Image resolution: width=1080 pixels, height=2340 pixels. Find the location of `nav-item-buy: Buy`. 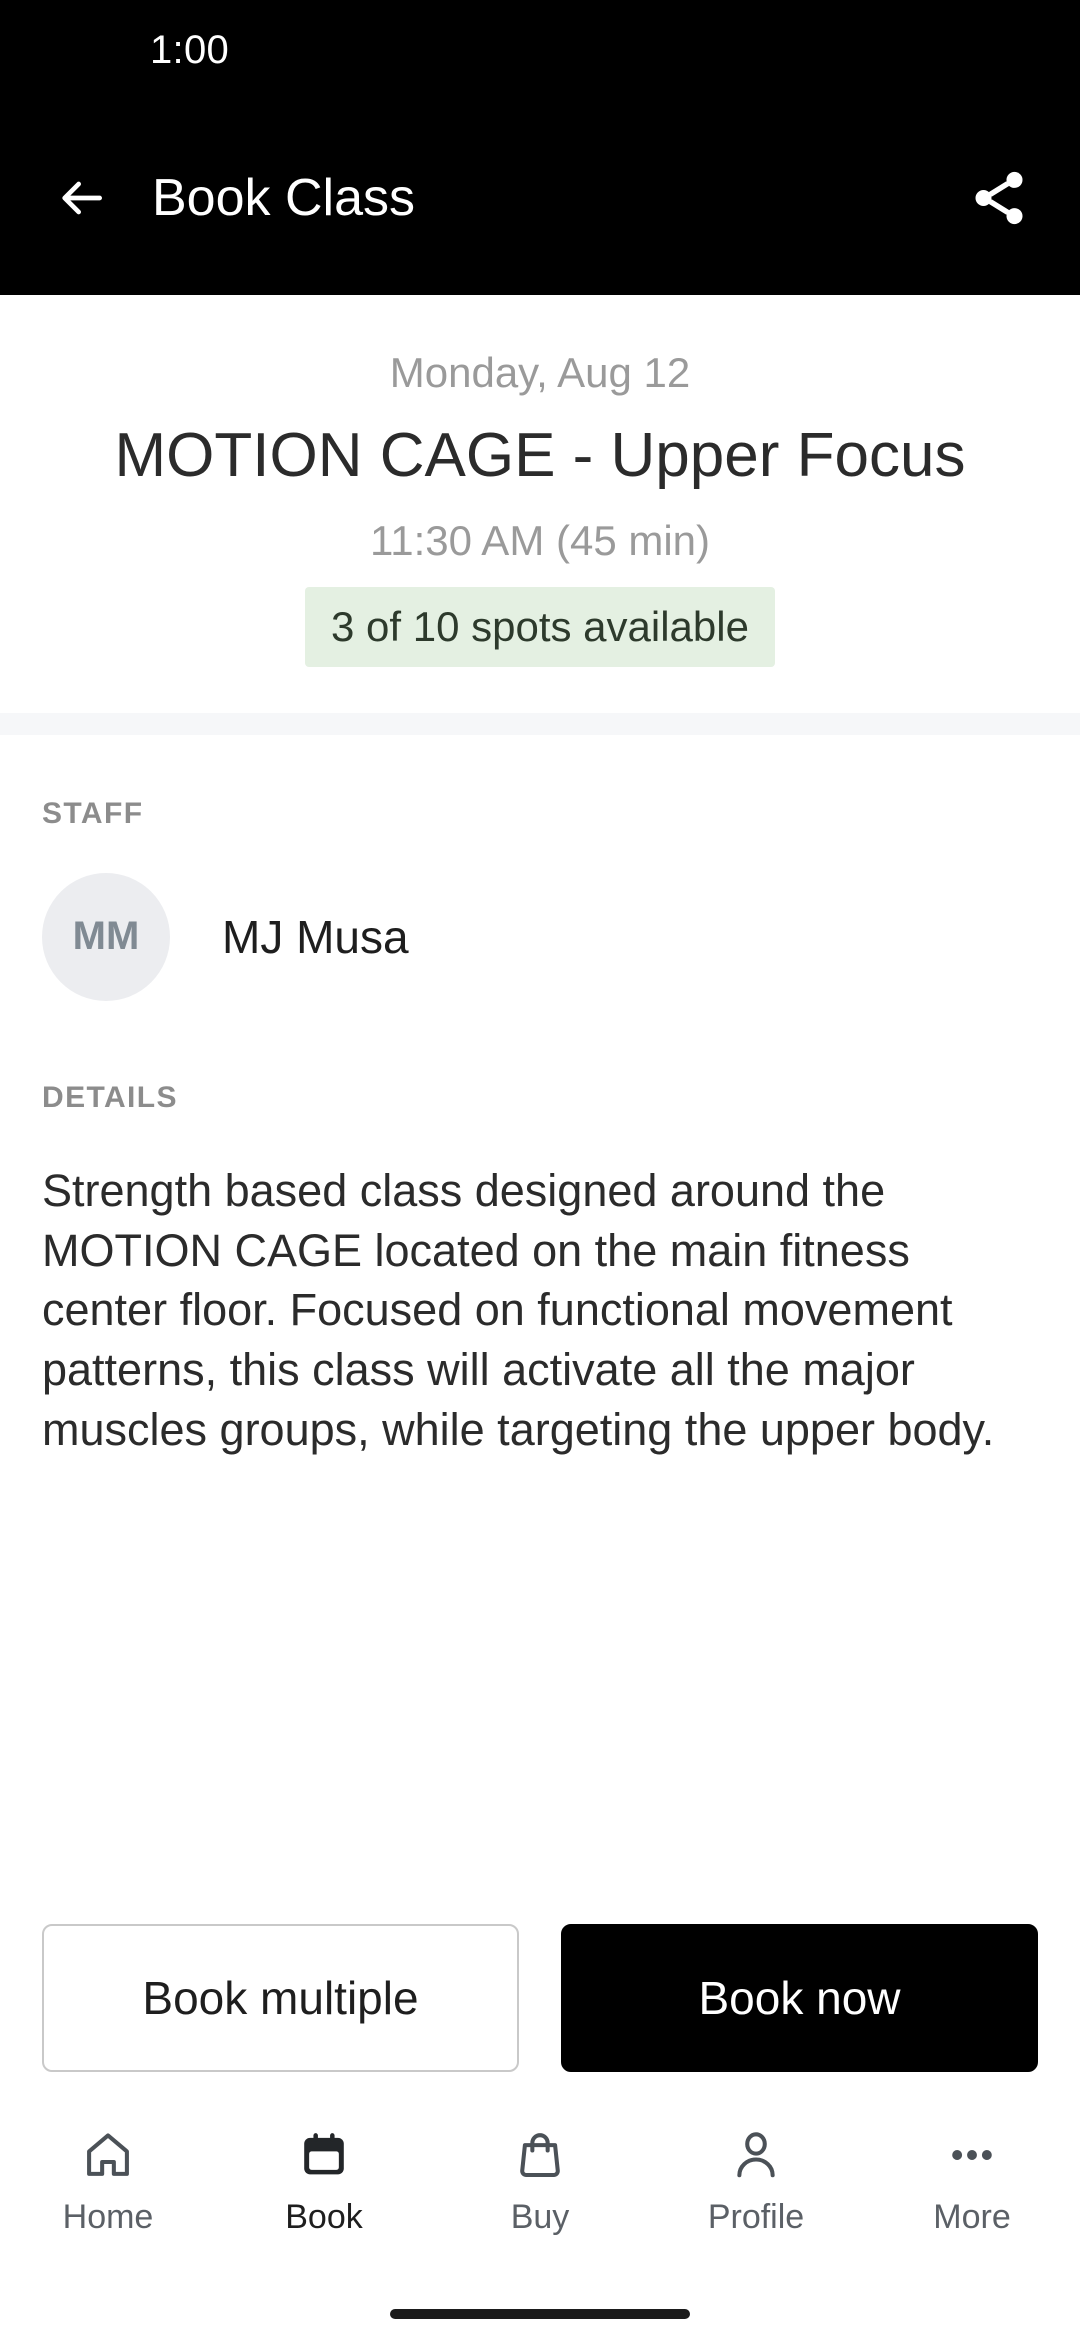

nav-item-buy: Buy is located at coordinates (540, 2180).